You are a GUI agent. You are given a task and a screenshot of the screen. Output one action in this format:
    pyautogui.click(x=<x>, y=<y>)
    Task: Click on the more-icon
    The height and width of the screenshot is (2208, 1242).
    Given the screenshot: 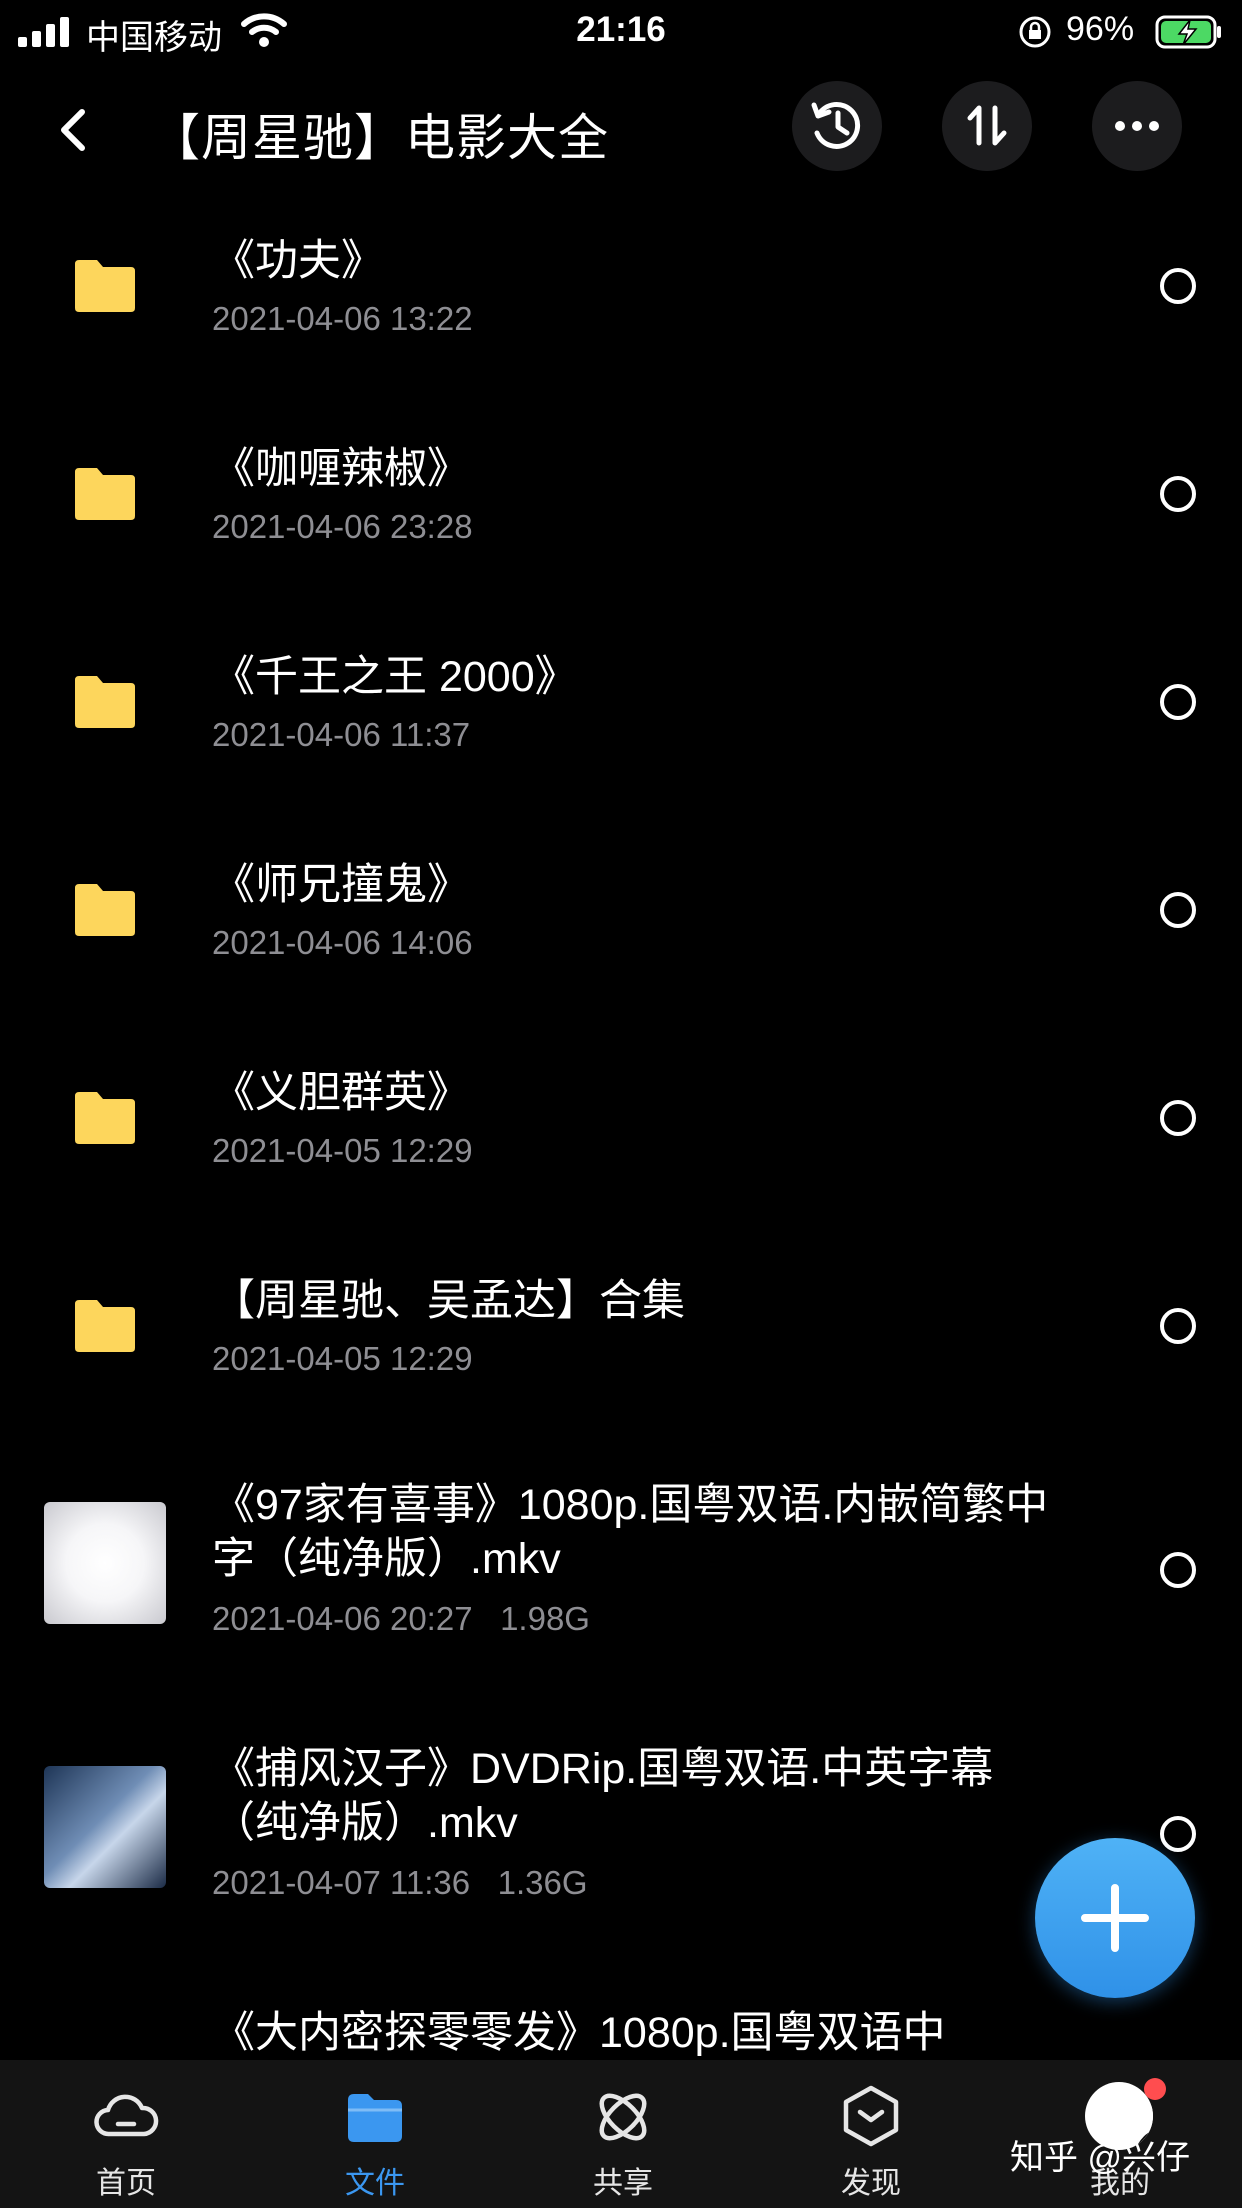 What is the action you would take?
    pyautogui.click(x=1137, y=126)
    